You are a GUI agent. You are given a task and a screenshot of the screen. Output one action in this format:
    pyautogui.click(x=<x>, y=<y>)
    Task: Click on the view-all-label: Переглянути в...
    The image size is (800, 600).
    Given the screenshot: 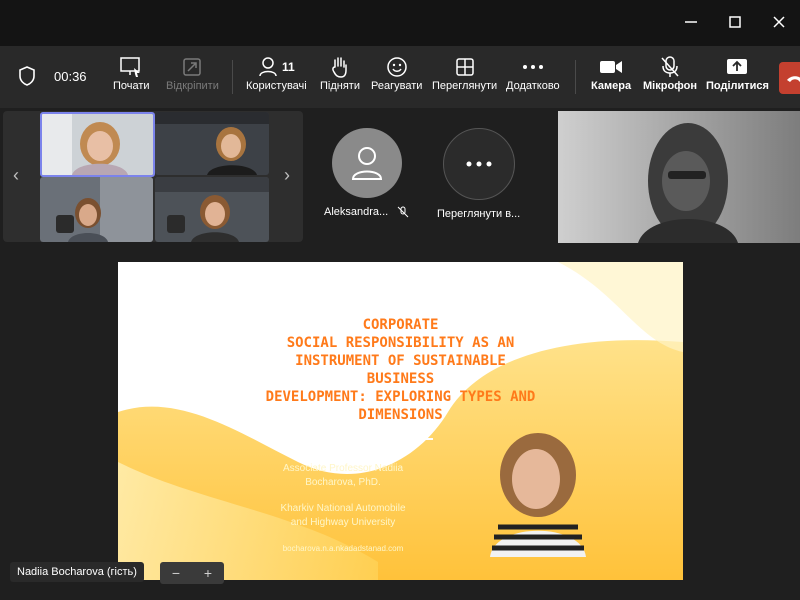 What is the action you would take?
    pyautogui.click(x=479, y=214)
    